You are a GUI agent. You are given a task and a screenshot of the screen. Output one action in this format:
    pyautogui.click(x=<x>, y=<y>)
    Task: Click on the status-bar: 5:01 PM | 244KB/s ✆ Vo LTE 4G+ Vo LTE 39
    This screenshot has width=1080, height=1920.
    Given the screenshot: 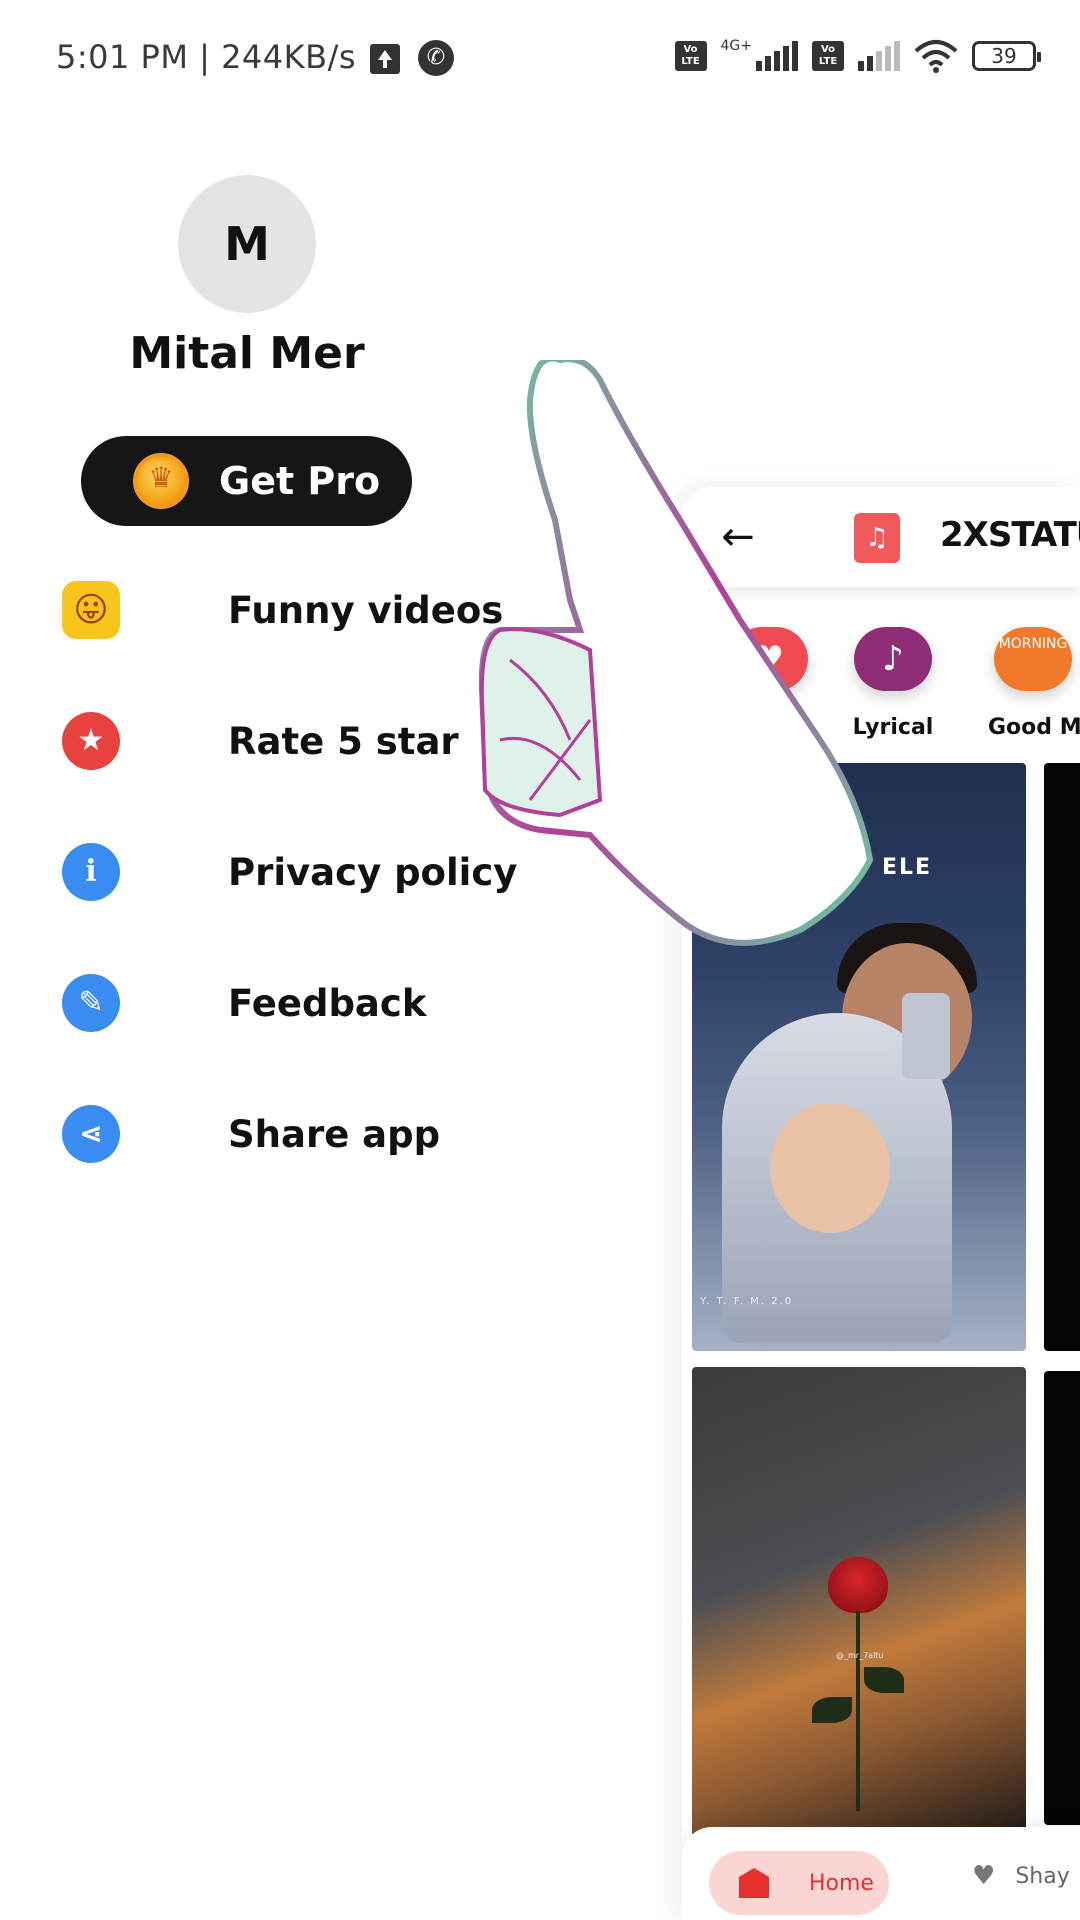 What is the action you would take?
    pyautogui.click(x=540, y=55)
    